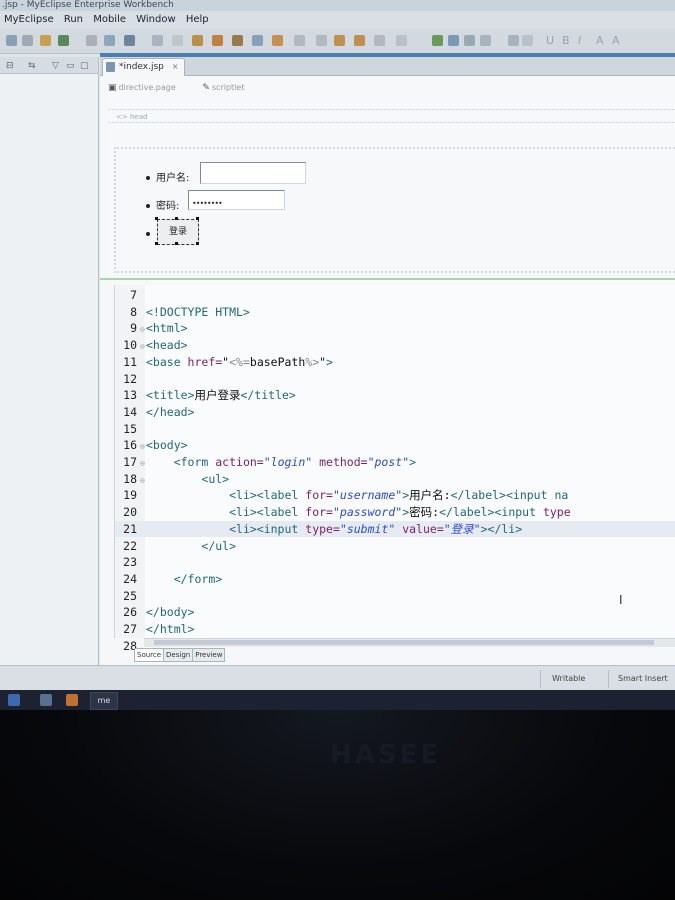 This screenshot has height=900, width=675. Describe the element at coordinates (129, 40) in the screenshot. I see `server-icon` at that location.